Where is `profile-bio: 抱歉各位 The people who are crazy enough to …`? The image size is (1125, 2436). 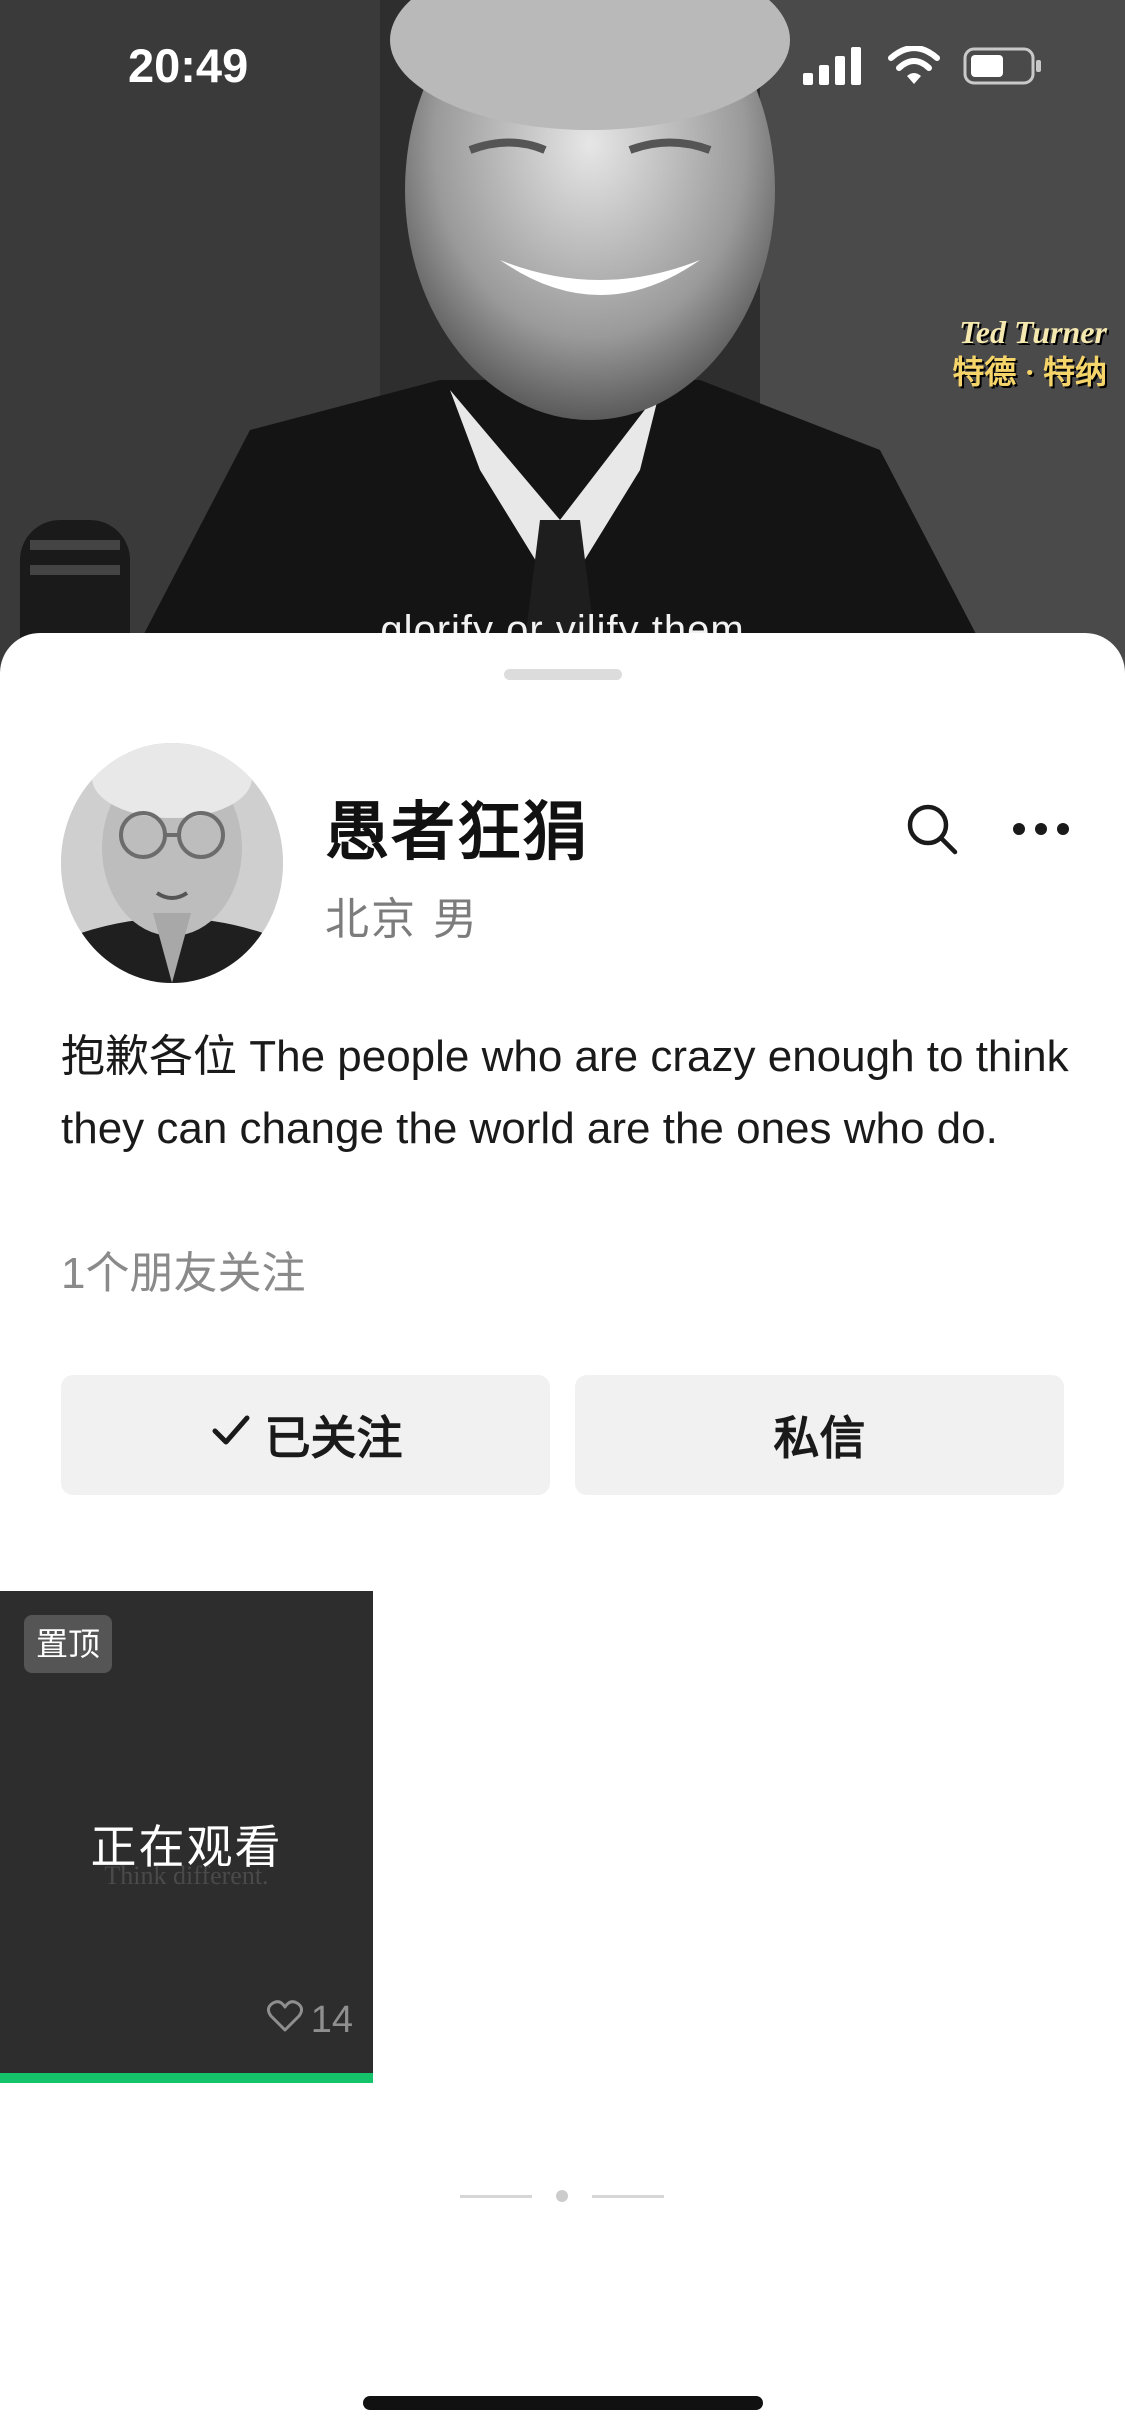 profile-bio: 抱歉各位 The people who are crazy enough to … is located at coordinates (565, 1092).